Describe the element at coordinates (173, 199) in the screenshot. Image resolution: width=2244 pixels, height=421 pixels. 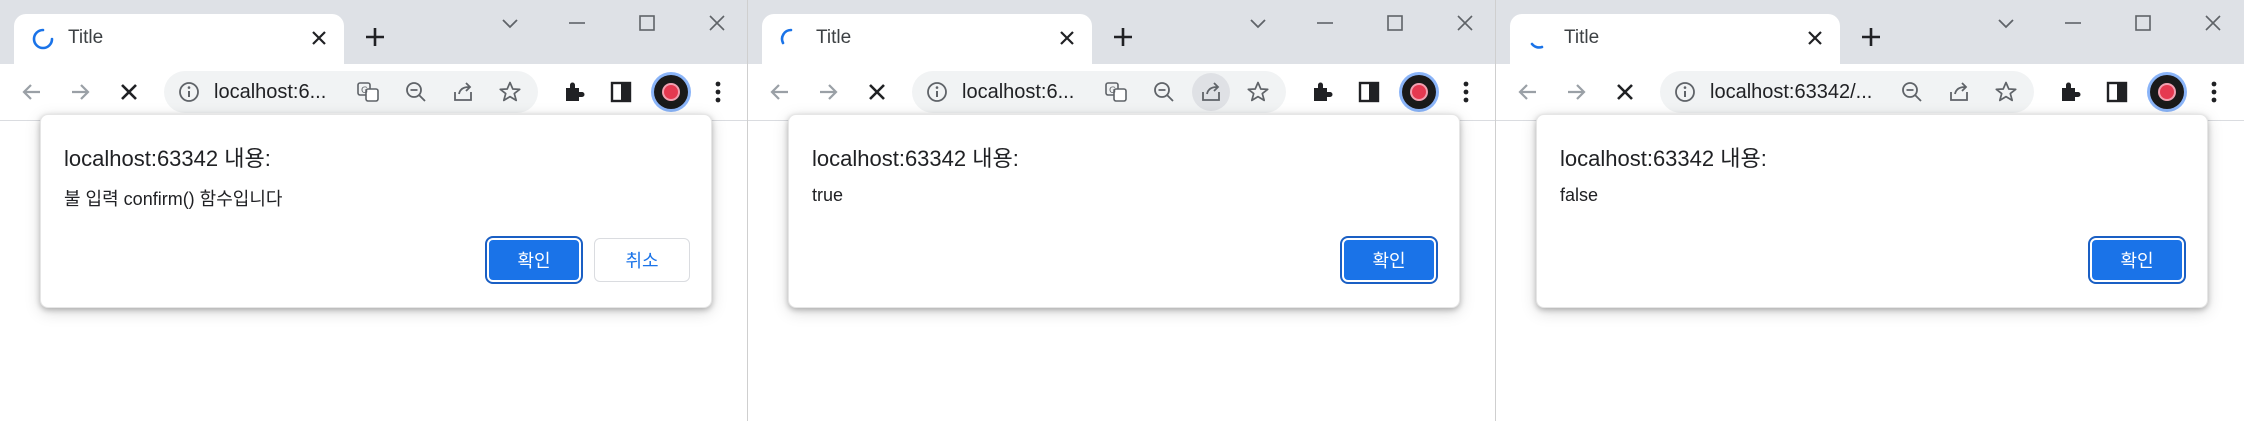
I see `dialog-message: 불 입력 confirm() 함수입니다` at that location.